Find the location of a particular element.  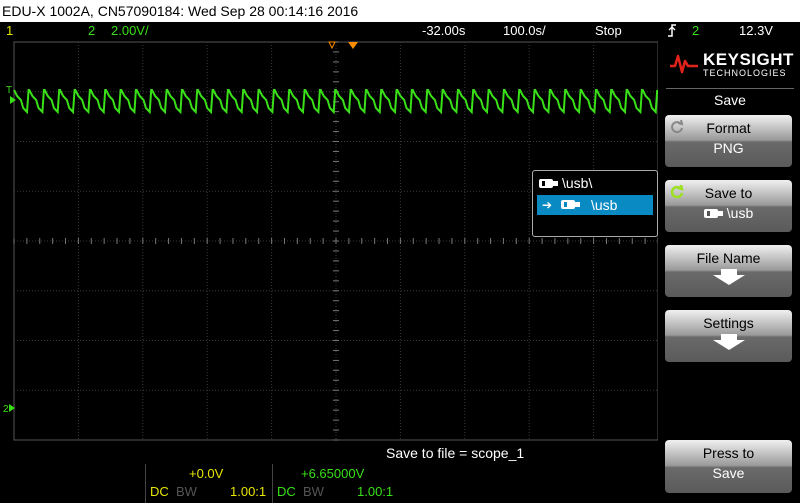

ch2-info: +6.65000V DC BW 1.00:1 is located at coordinates (336, 483).